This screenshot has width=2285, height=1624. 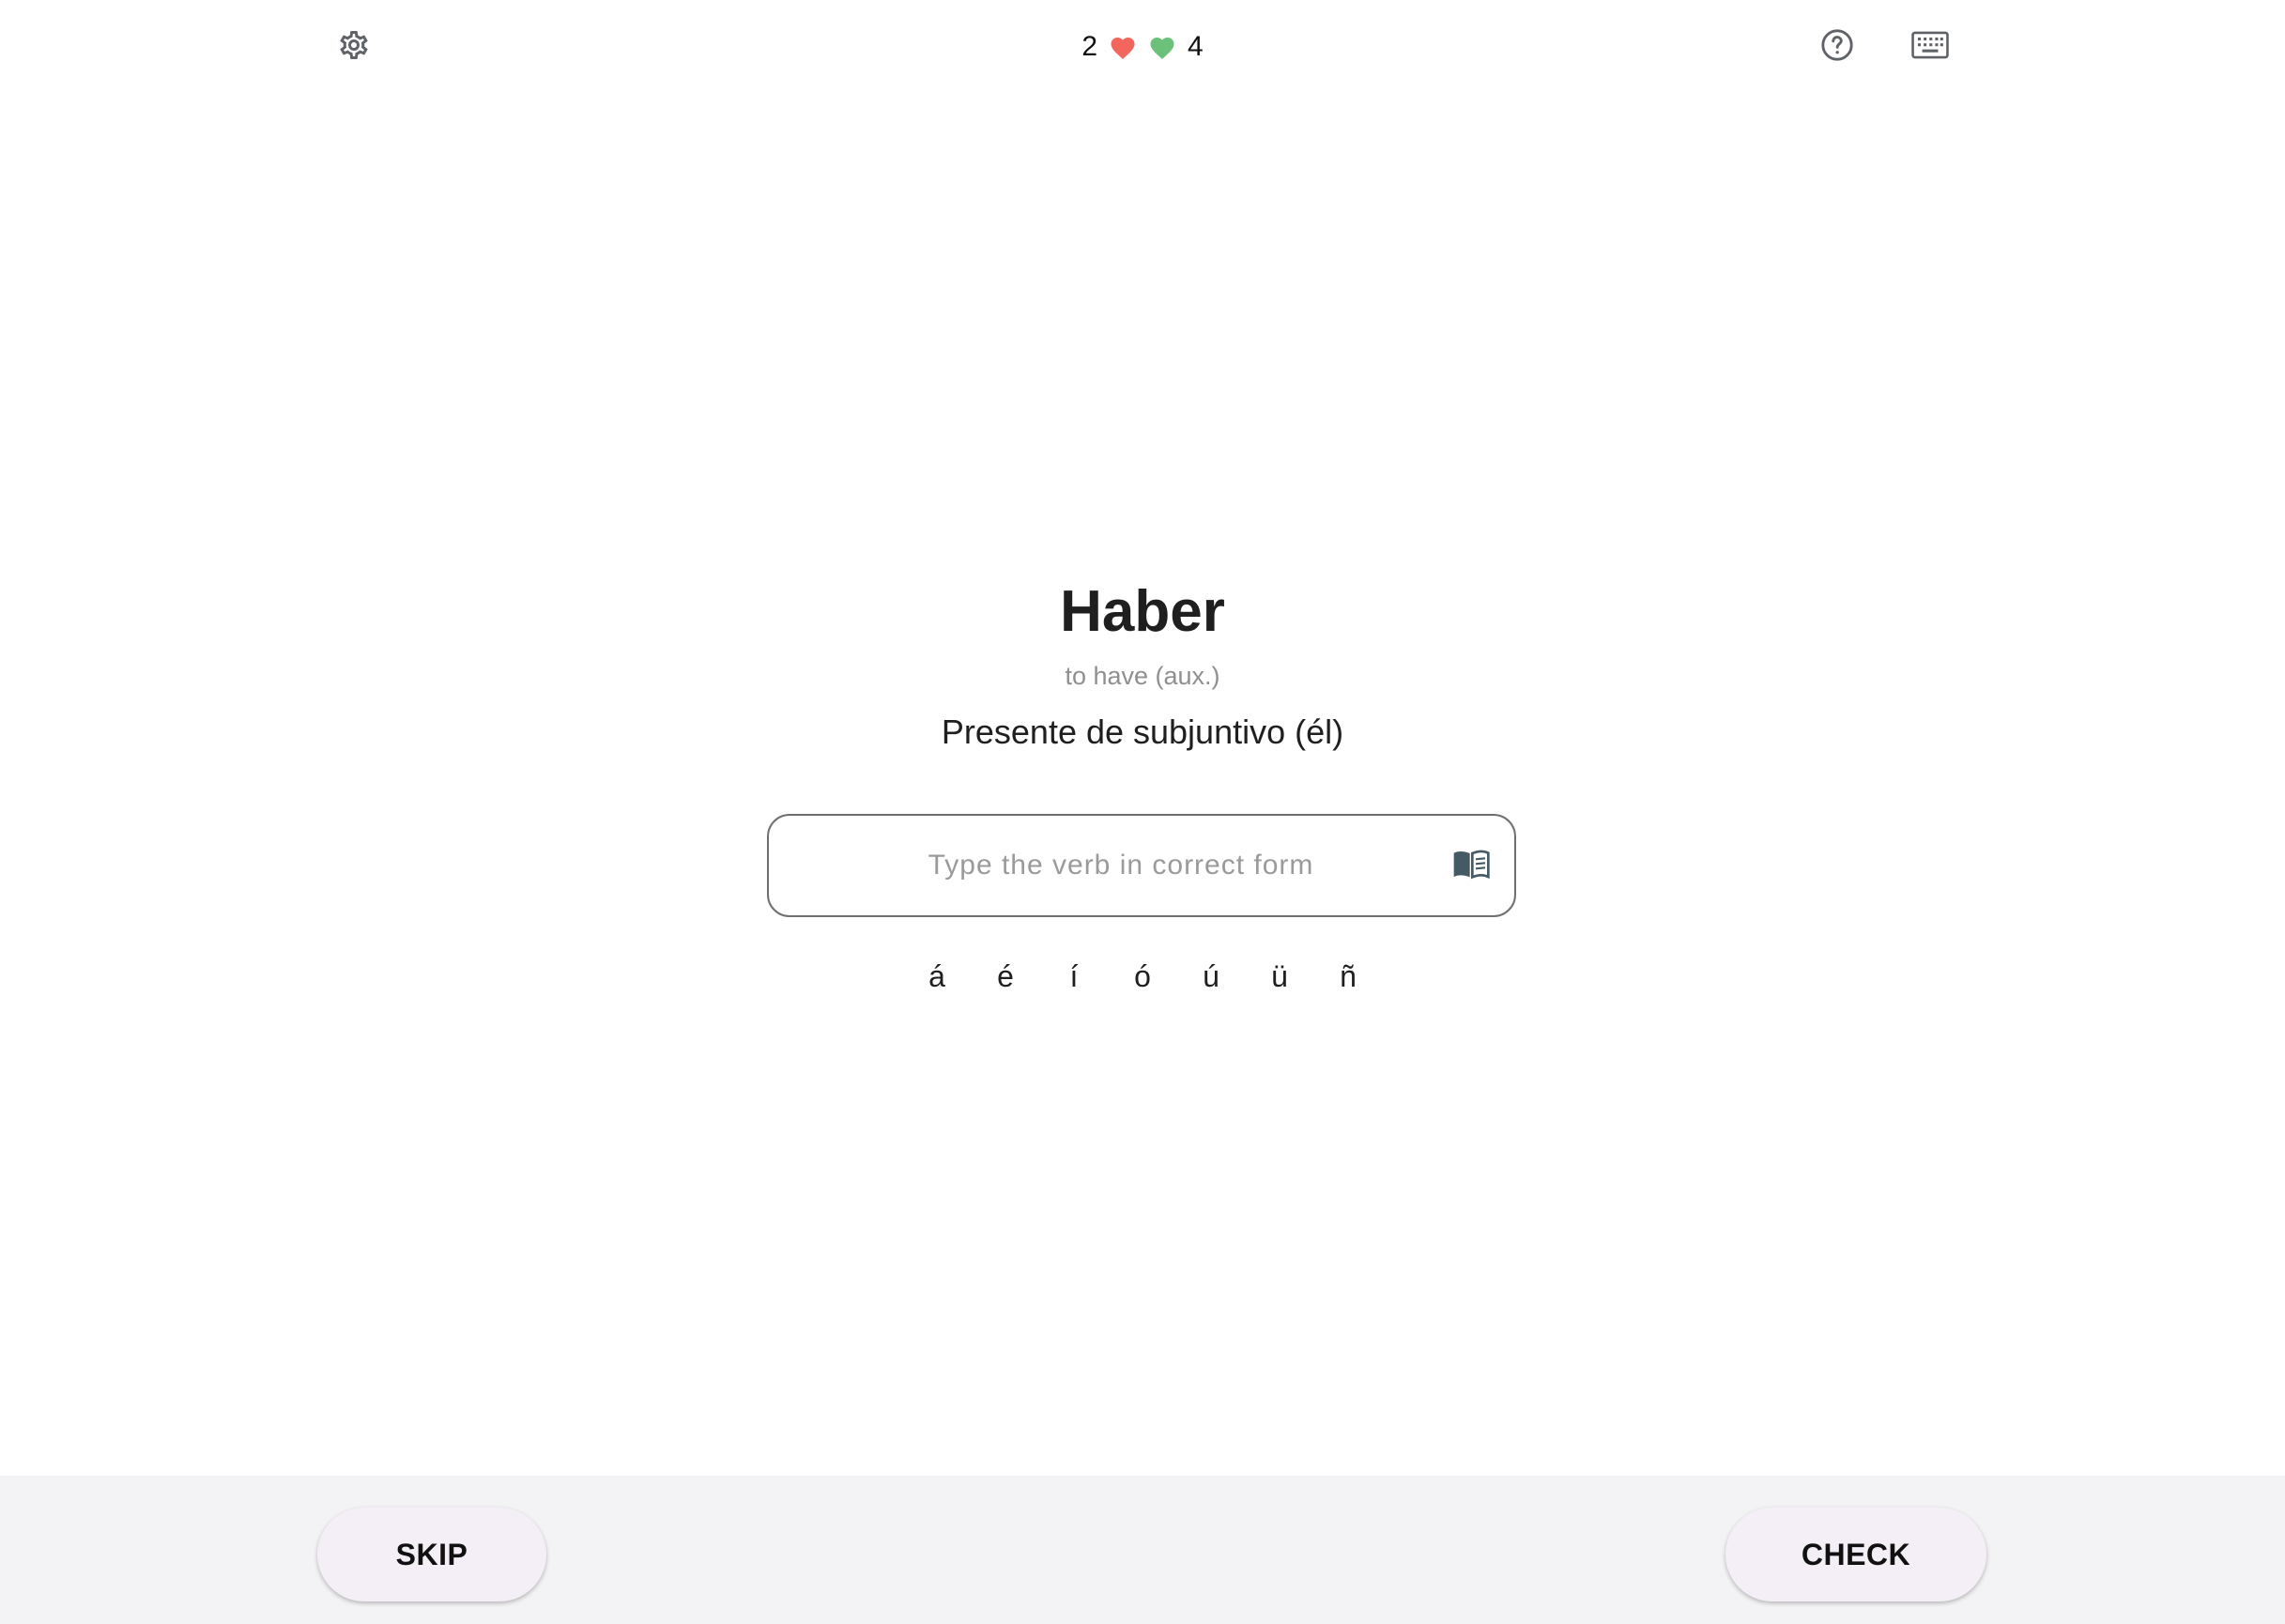 I want to click on accent-key-u-umlaut: ü, so click(x=1280, y=976).